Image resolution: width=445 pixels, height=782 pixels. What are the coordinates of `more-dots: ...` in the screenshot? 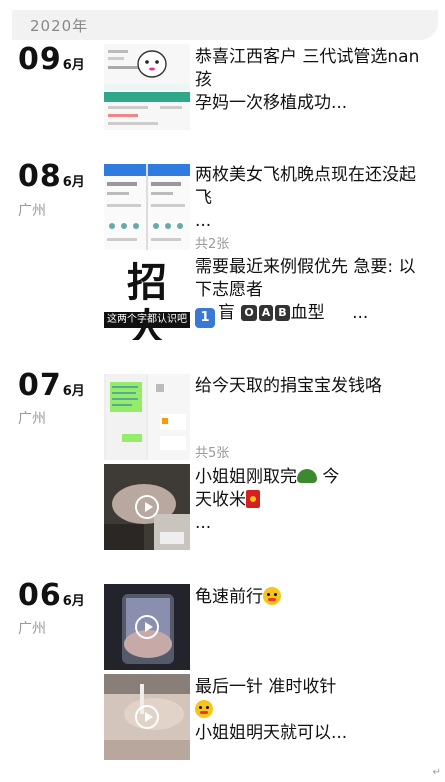 It's located at (360, 313).